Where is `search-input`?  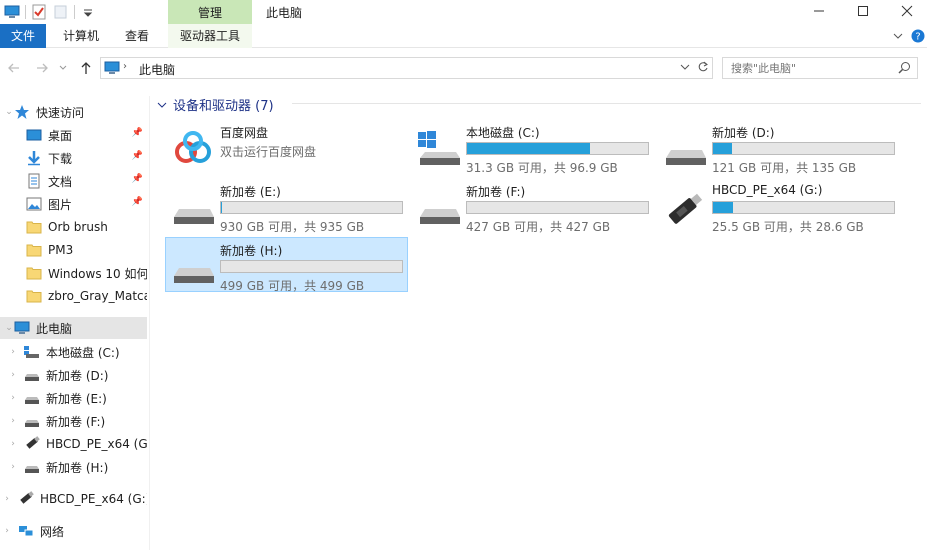
search-input is located at coordinates (811, 68).